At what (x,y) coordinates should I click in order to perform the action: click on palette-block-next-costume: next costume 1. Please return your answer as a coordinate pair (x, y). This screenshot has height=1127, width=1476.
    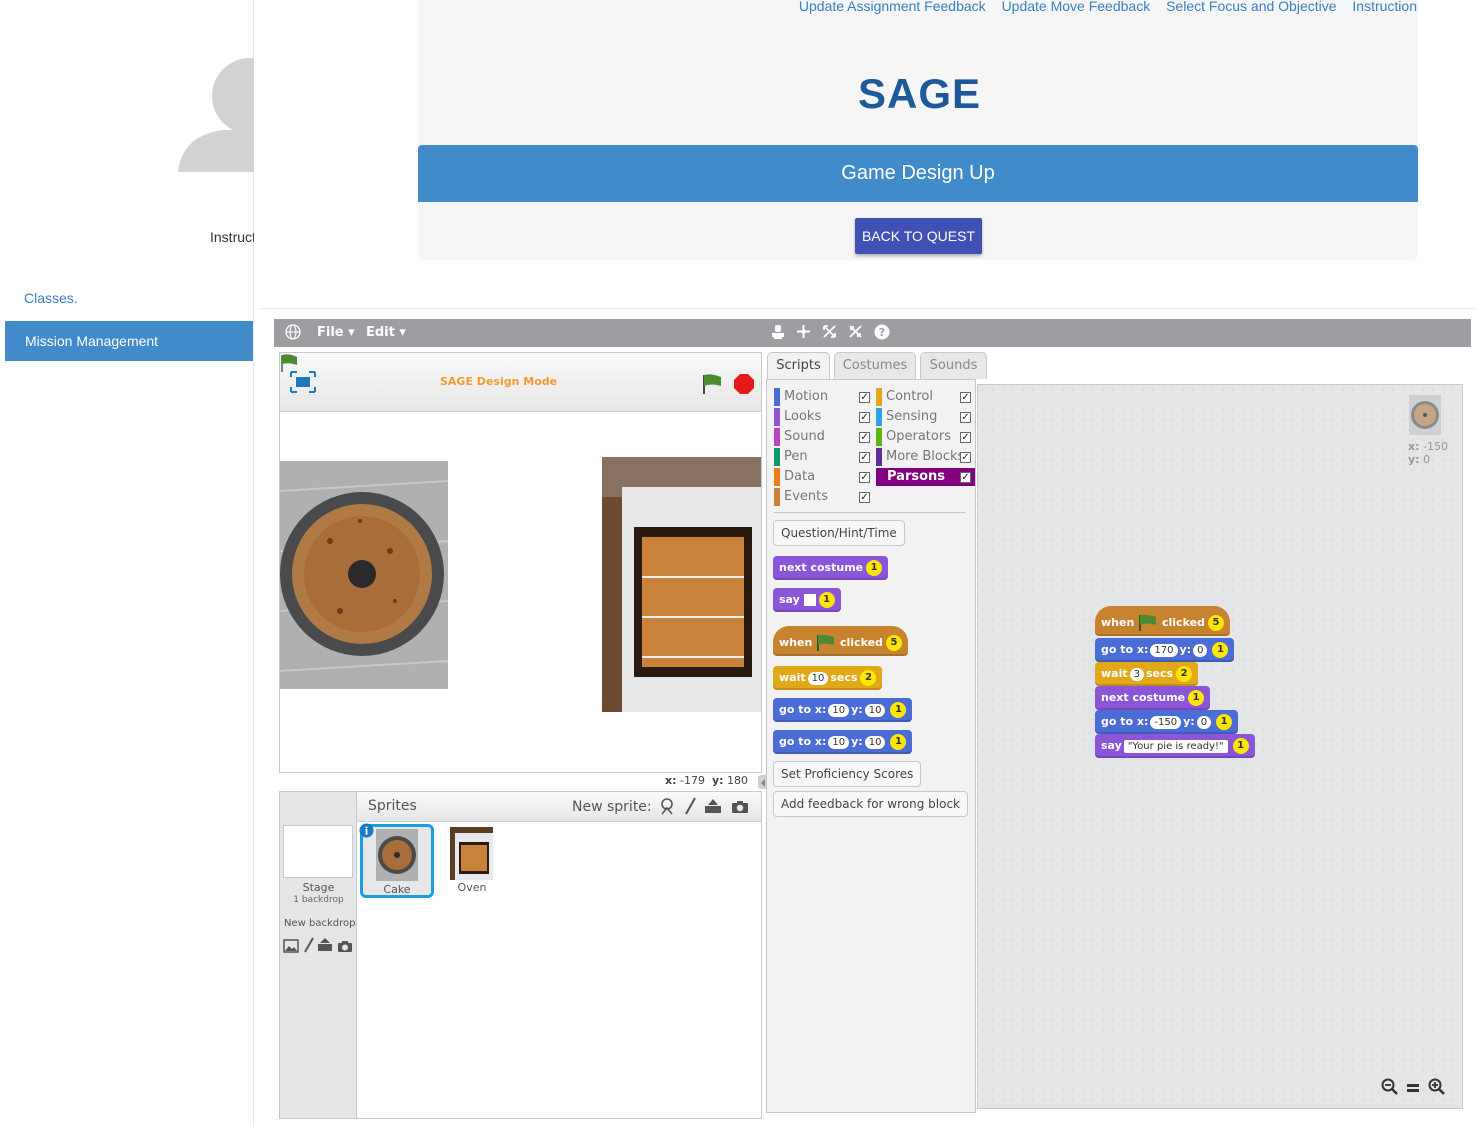
    Looking at the image, I should click on (831, 568).